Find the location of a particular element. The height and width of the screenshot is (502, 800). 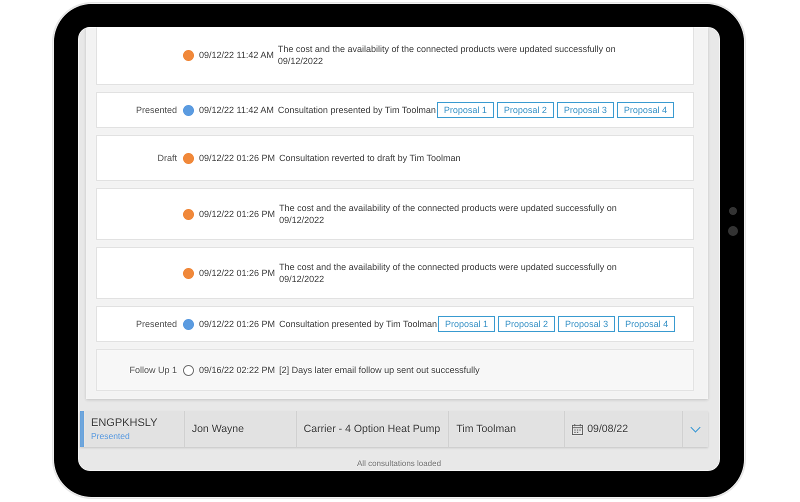

calendar-icon is located at coordinates (578, 429).